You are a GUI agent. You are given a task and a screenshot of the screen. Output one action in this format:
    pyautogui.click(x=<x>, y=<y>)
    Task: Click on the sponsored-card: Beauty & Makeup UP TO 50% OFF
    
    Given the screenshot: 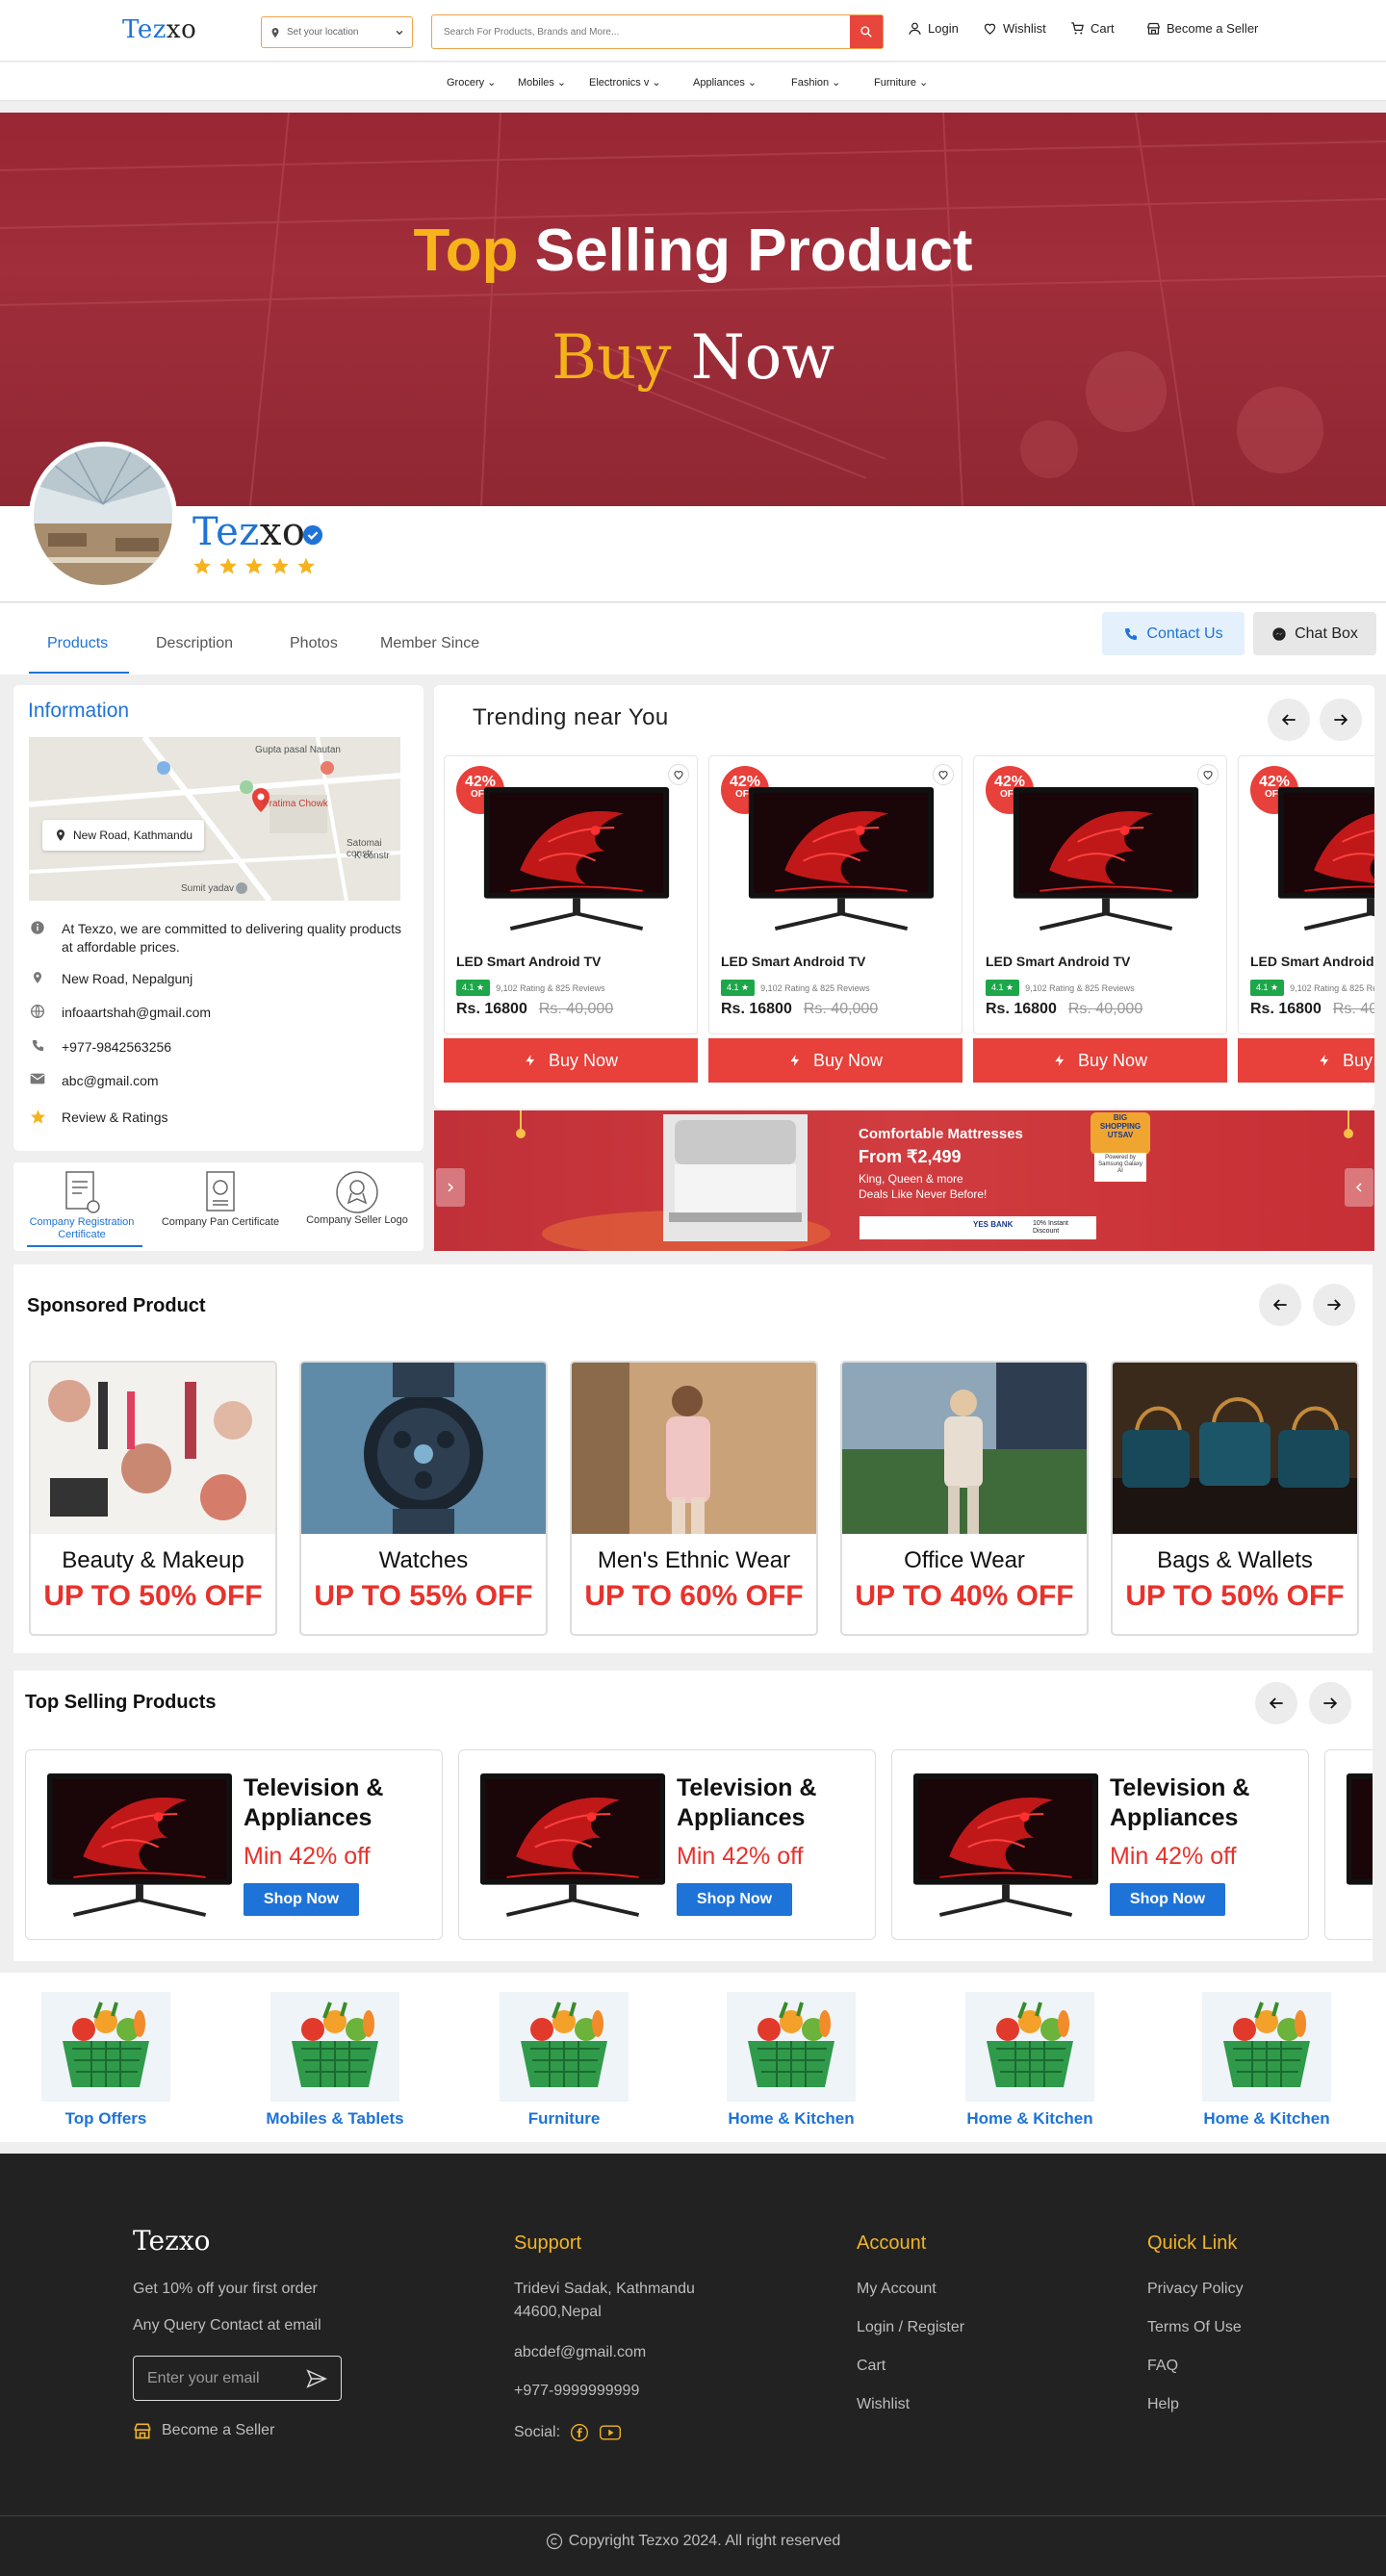 What is the action you would take?
    pyautogui.click(x=153, y=1498)
    